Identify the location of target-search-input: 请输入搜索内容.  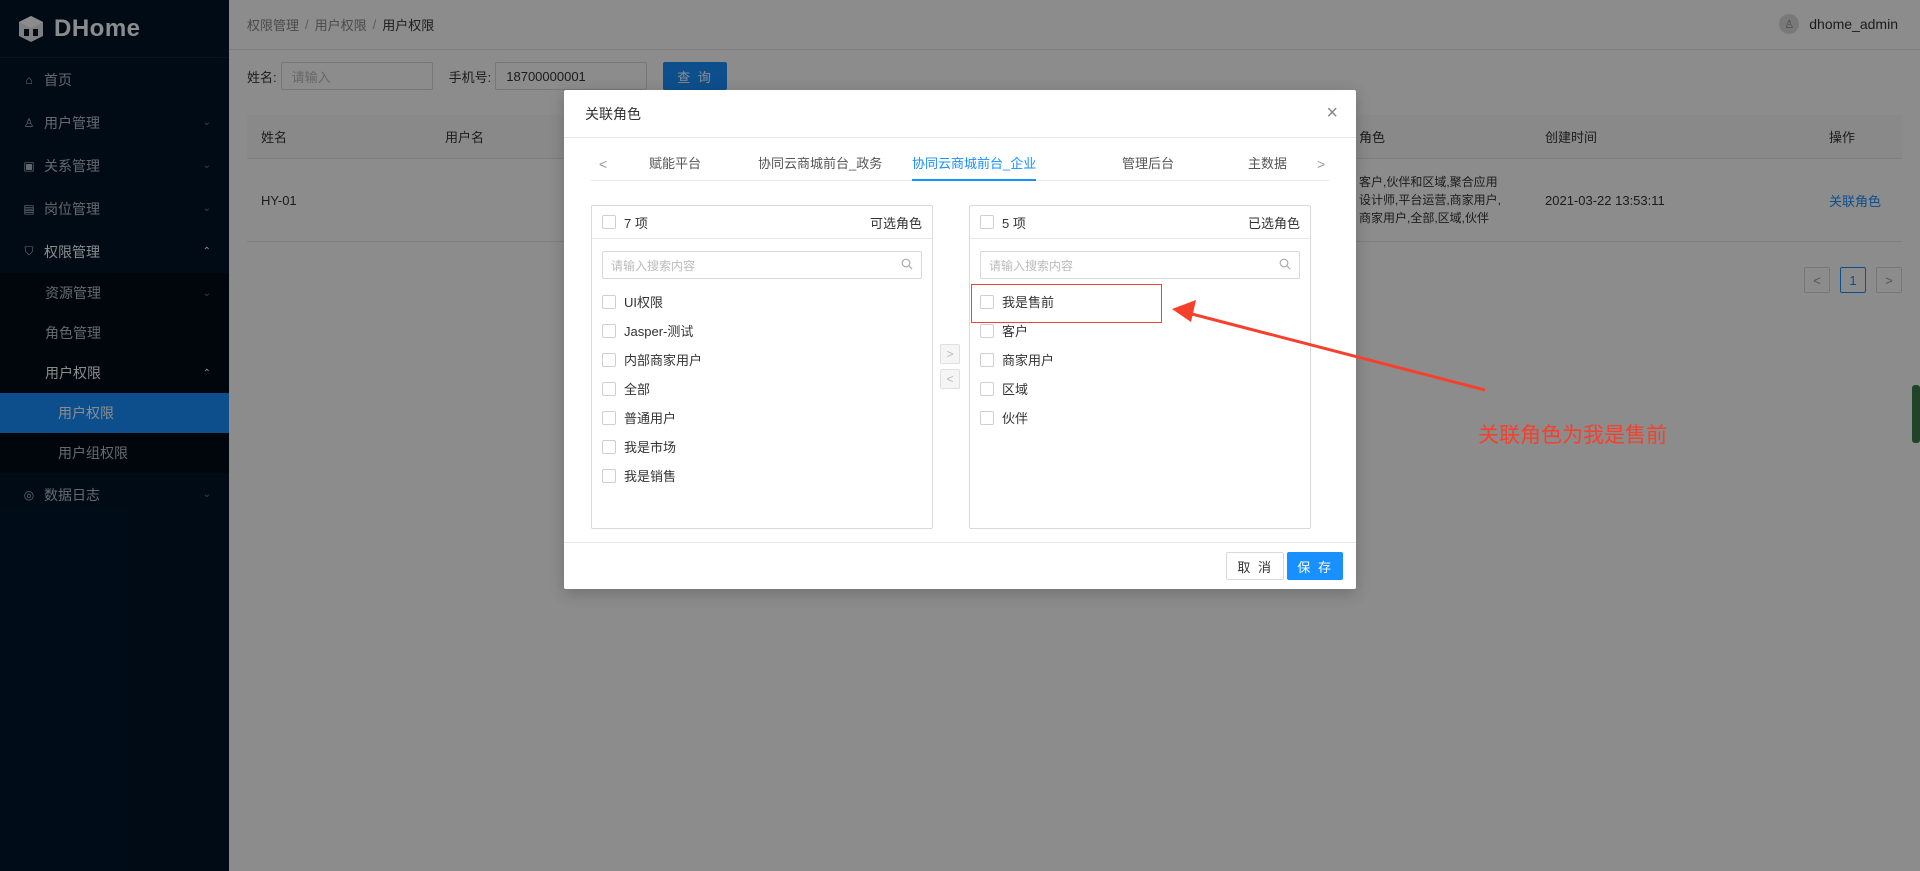
(1140, 265).